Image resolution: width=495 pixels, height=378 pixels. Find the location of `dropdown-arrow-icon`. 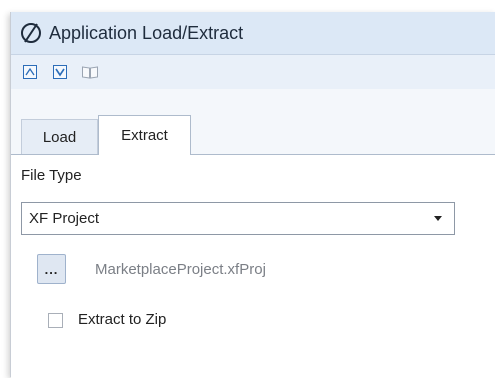

dropdown-arrow-icon is located at coordinates (438, 218).